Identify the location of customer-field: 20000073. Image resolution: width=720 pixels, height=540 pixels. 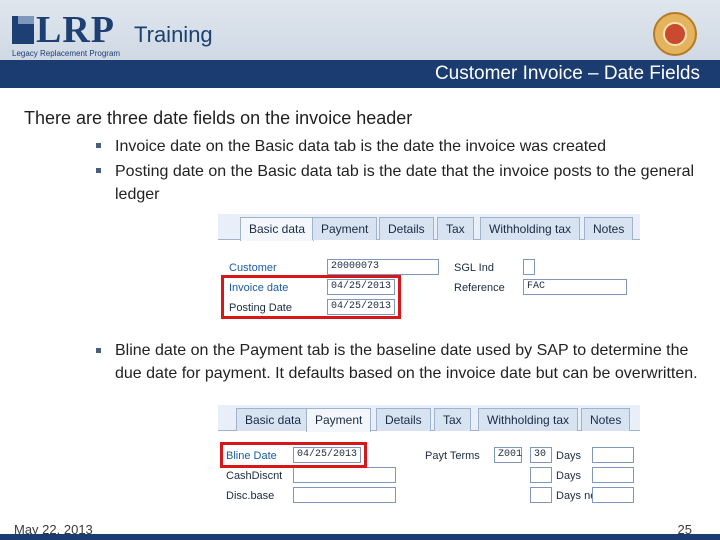
(383, 267).